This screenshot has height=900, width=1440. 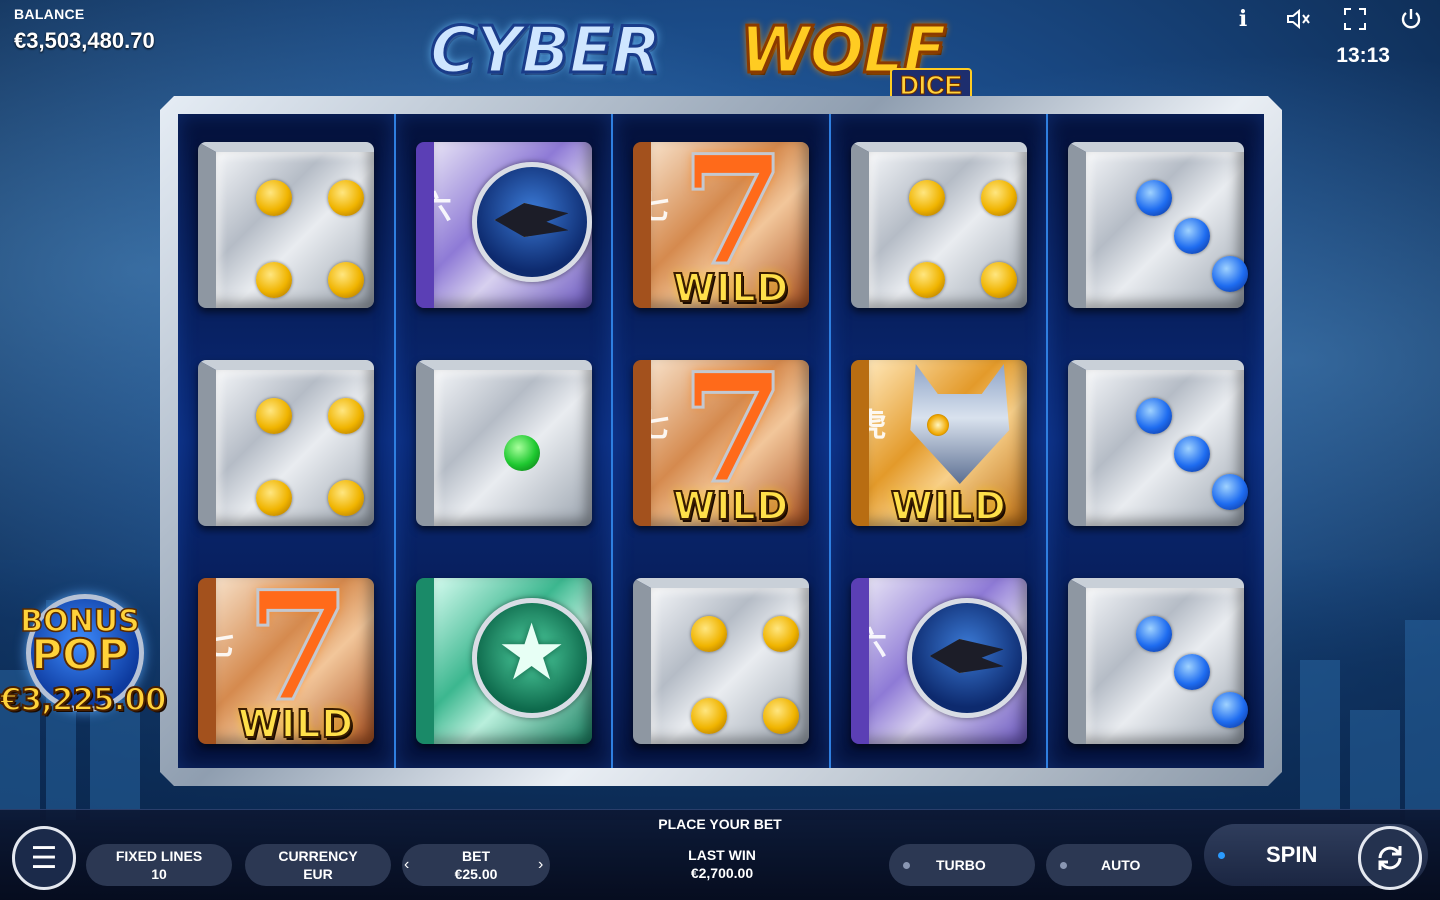 What do you see at coordinates (531, 652) in the screenshot?
I see `star-icon: ★` at bounding box center [531, 652].